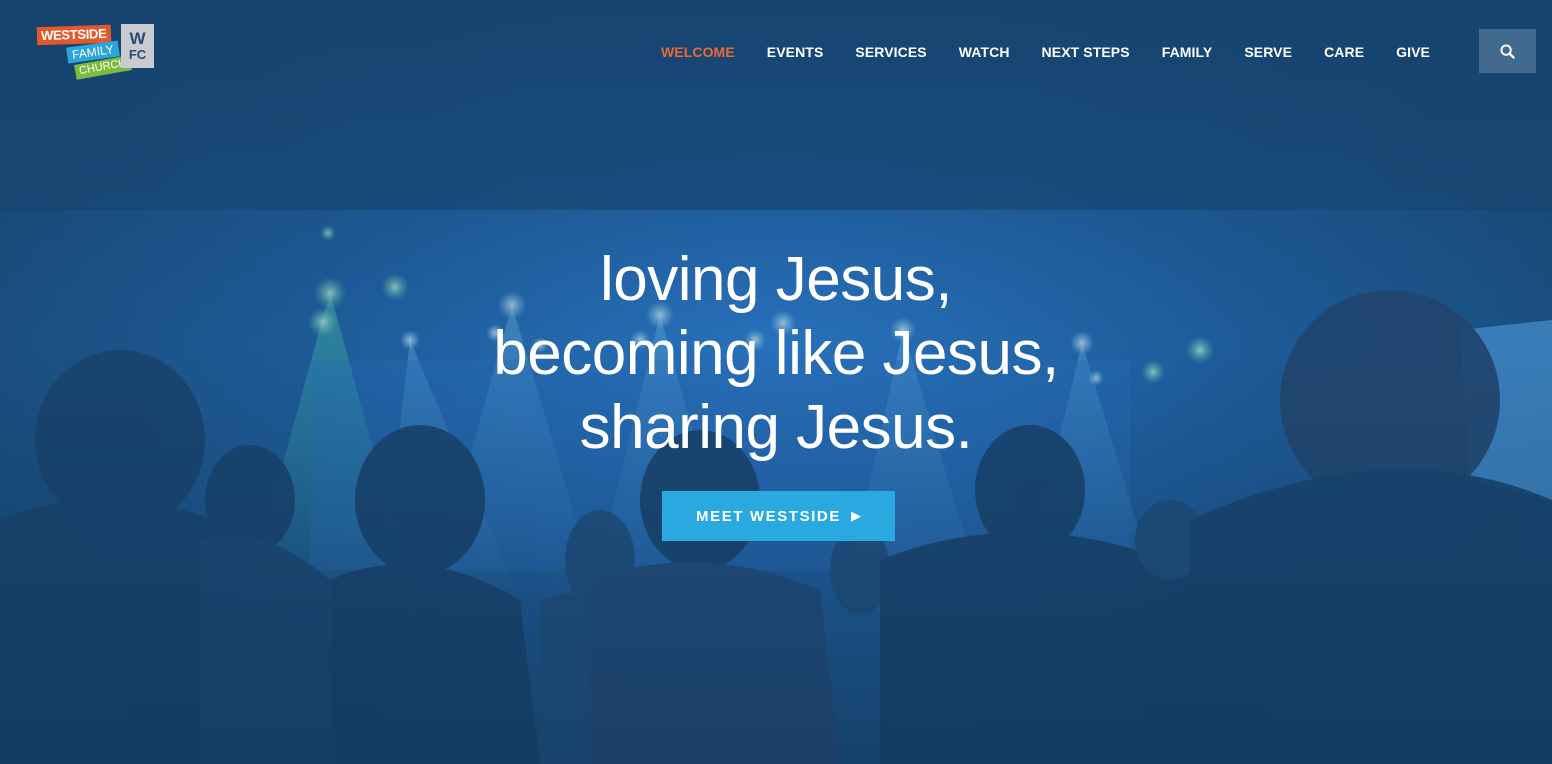  I want to click on logo-mark-w: W, so click(137, 38).